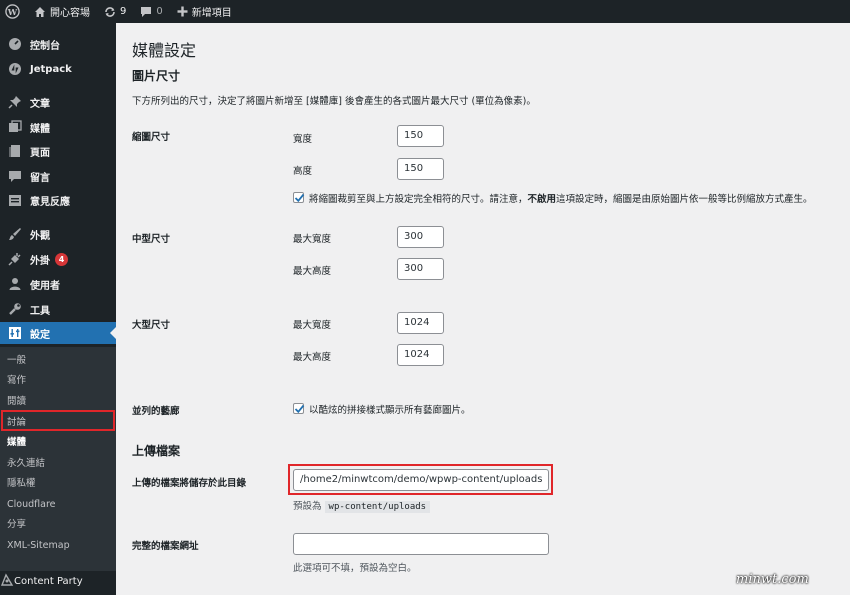 This screenshot has height=595, width=850. I want to click on watermark: minwt.com, so click(772, 579).